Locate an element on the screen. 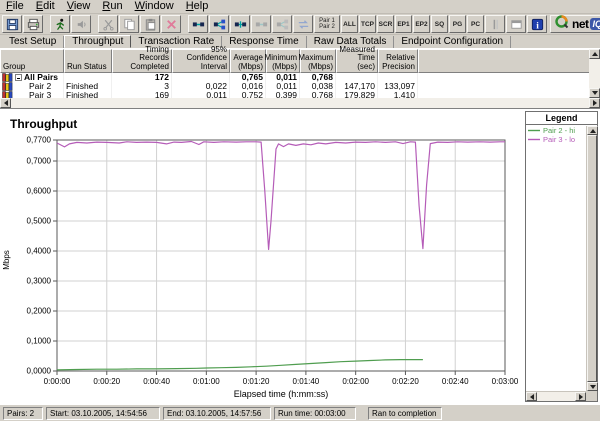 The width and height of the screenshot is (600, 421). filter-pc-button: PC is located at coordinates (475, 24).